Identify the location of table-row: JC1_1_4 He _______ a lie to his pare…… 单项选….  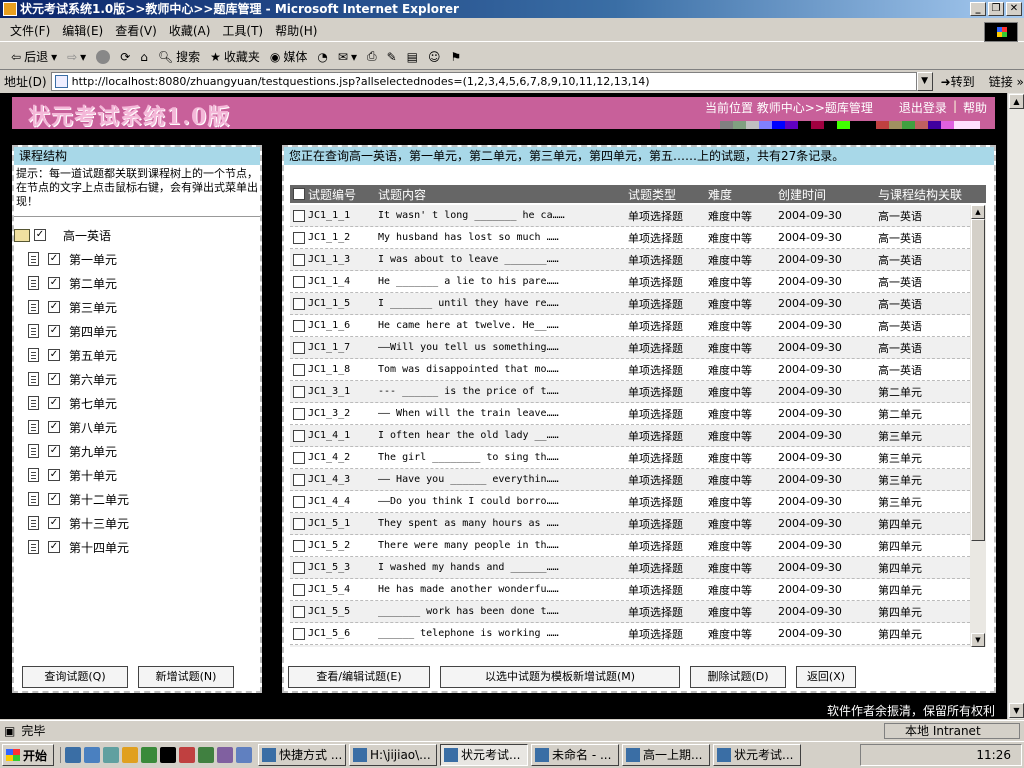
(630, 282).